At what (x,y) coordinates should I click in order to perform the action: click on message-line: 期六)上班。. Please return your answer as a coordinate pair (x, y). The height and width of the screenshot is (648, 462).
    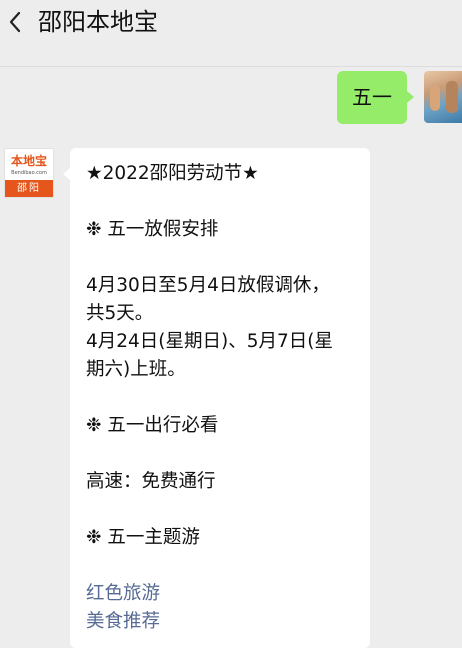
    Looking at the image, I should click on (136, 369).